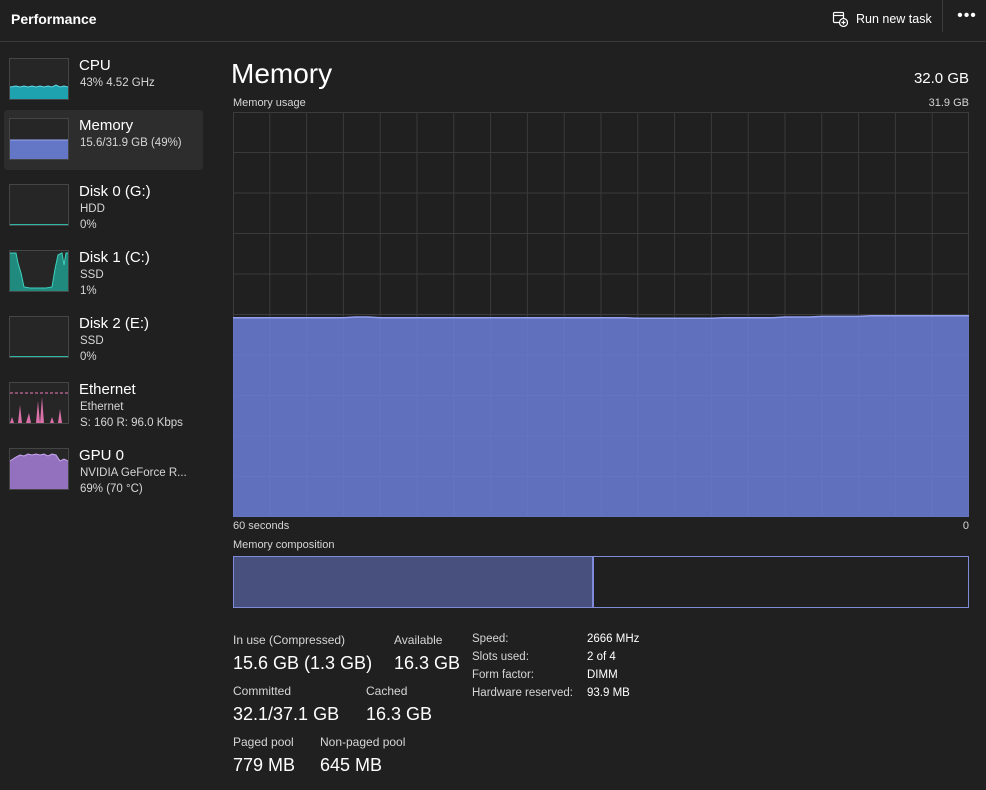 This screenshot has width=986, height=790. I want to click on memory-usage-max: 31.9 GB, so click(948, 103).